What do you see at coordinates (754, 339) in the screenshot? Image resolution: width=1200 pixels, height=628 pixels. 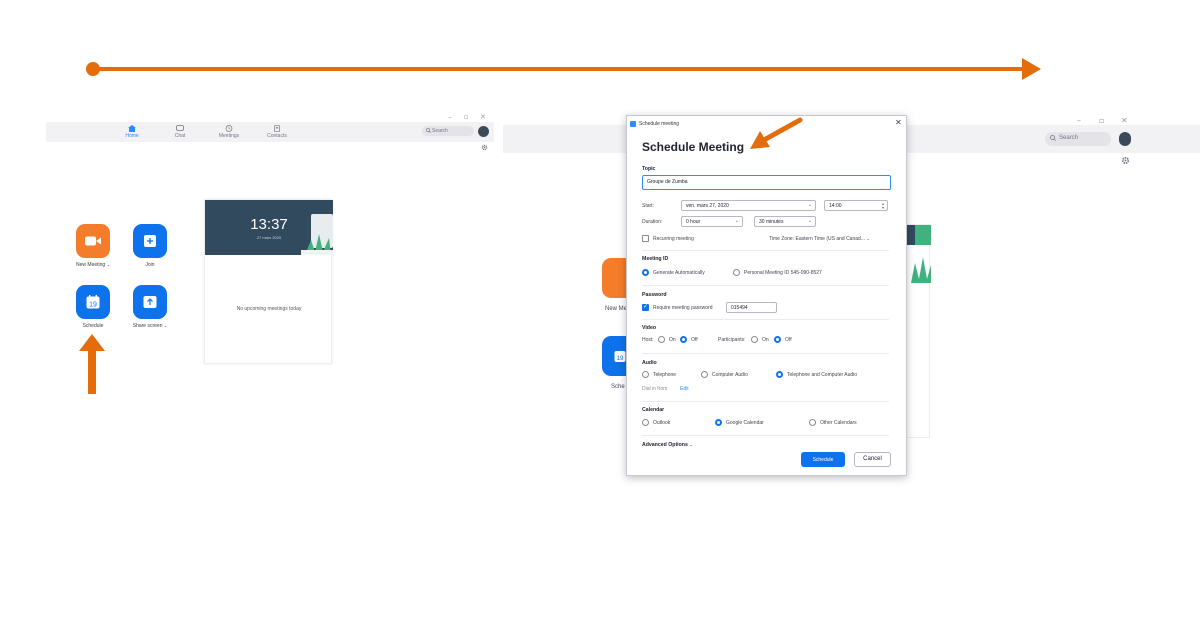 I see `participants-video-on-radio` at bounding box center [754, 339].